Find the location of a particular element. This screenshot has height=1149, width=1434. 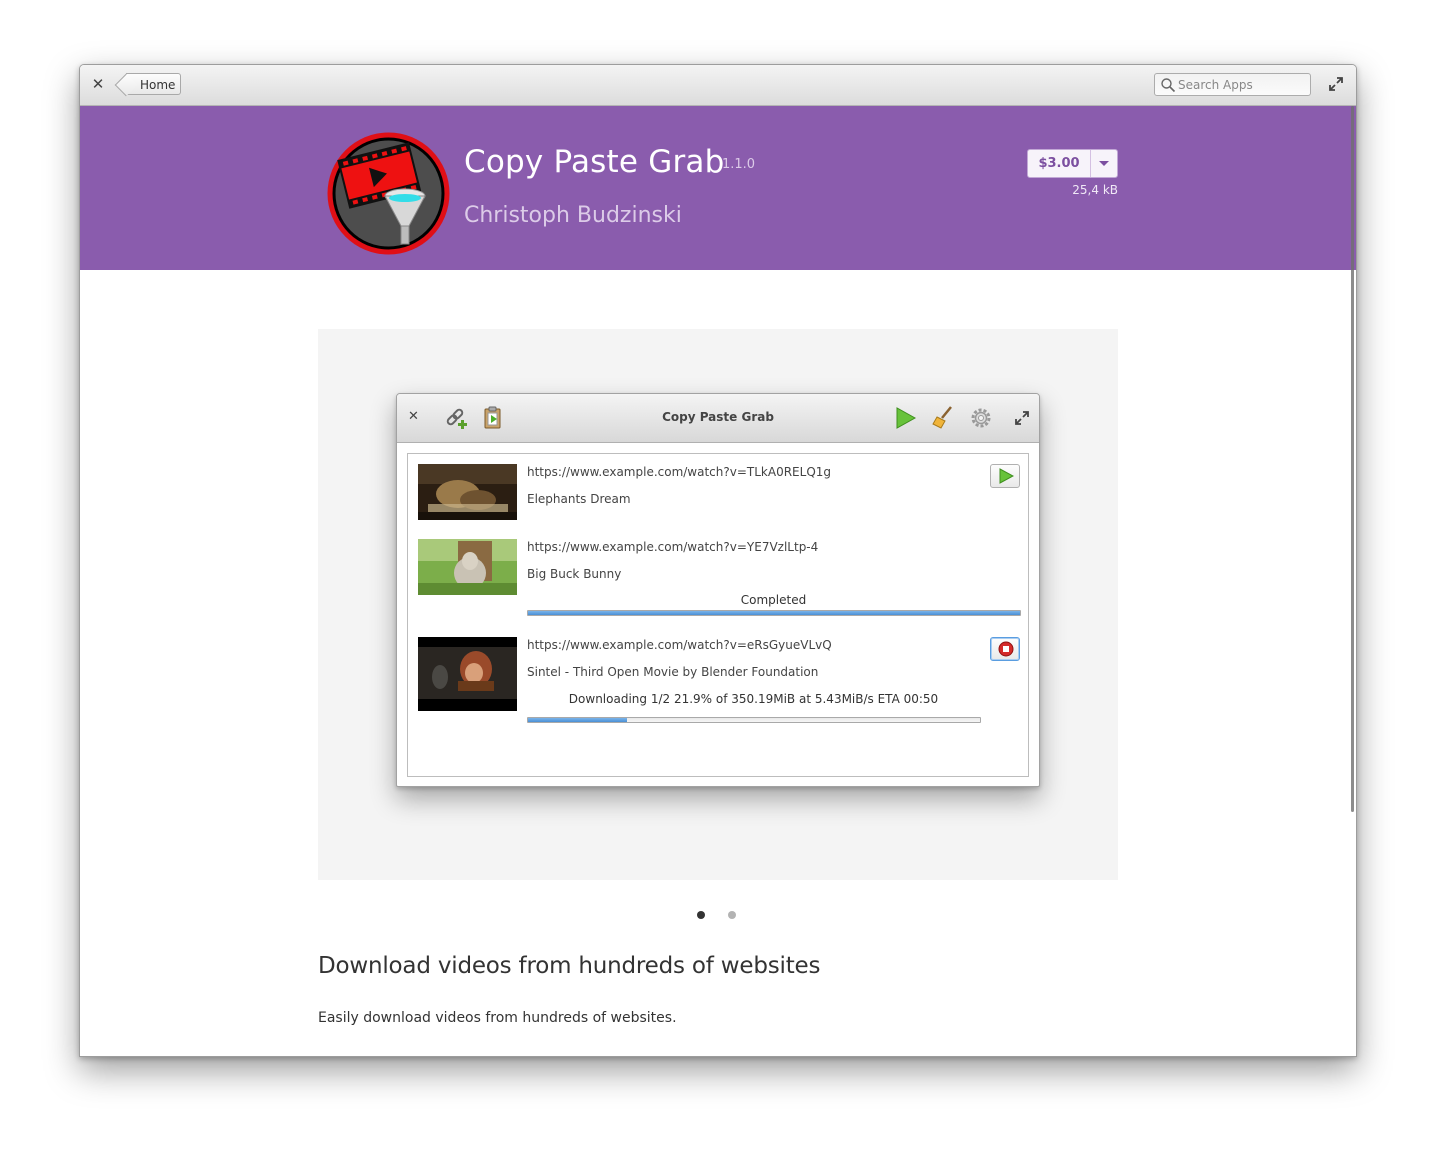

app-author: Christoph Budzinski is located at coordinates (573, 215).